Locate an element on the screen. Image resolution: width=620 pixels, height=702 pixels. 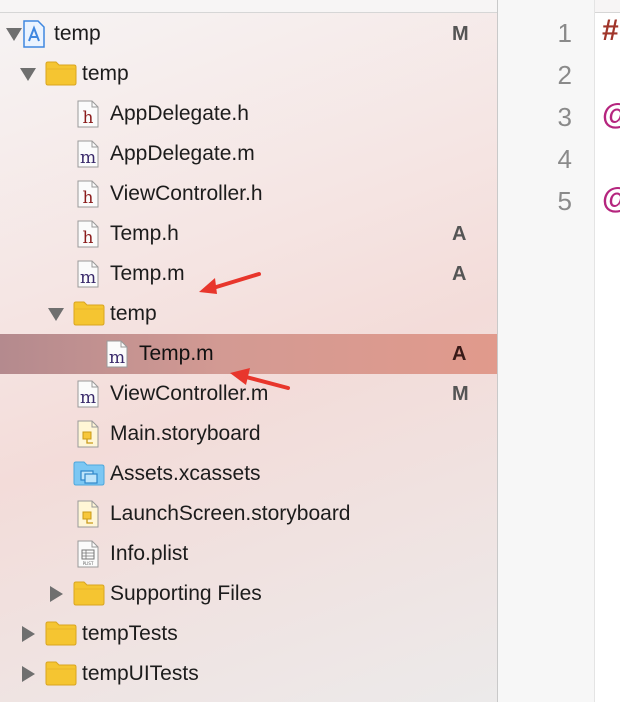
line-number: 4 is located at coordinates (564, 159).